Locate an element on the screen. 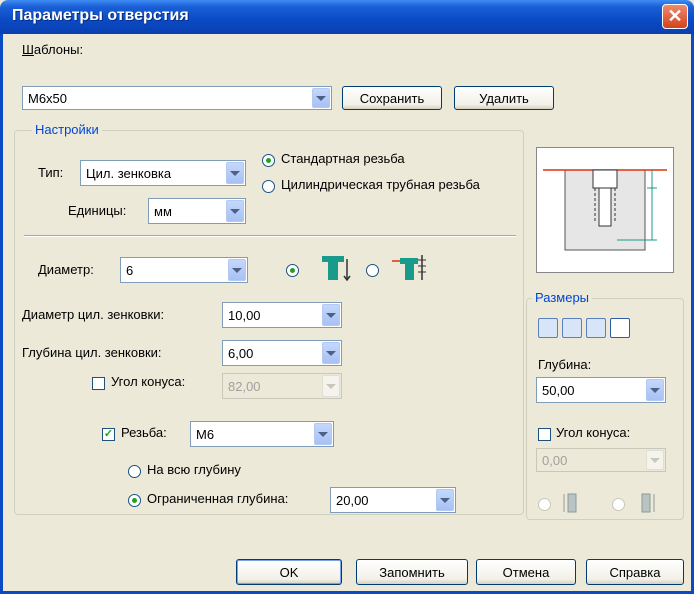 The image size is (694, 594). cancel-button: Отмена is located at coordinates (526, 572).